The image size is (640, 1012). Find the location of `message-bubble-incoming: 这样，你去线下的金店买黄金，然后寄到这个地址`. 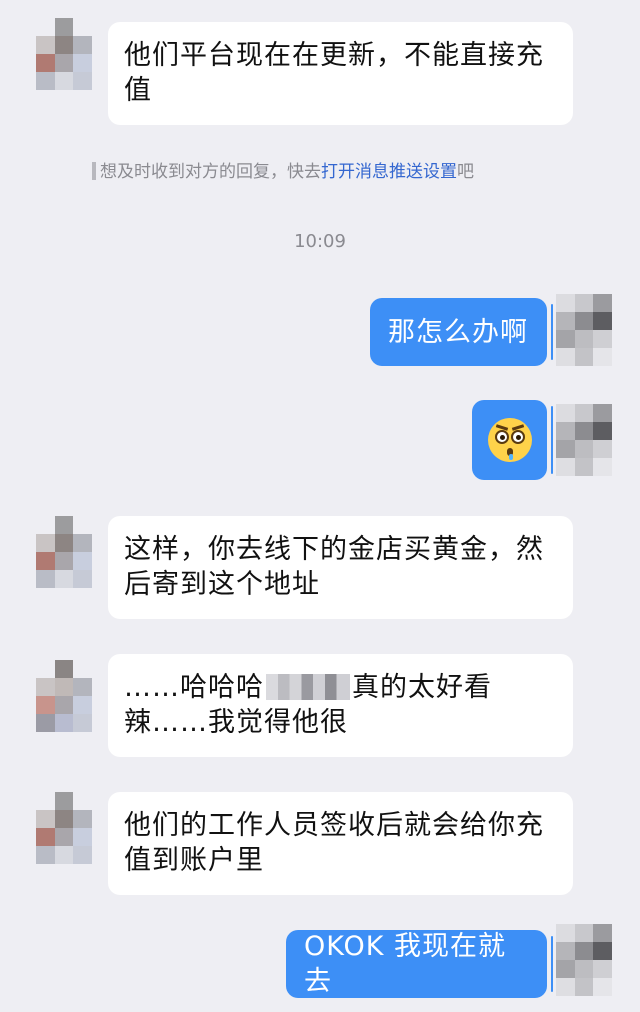

message-bubble-incoming: 这样，你去线下的金店买黄金，然后寄到这个地址 is located at coordinates (340, 567).